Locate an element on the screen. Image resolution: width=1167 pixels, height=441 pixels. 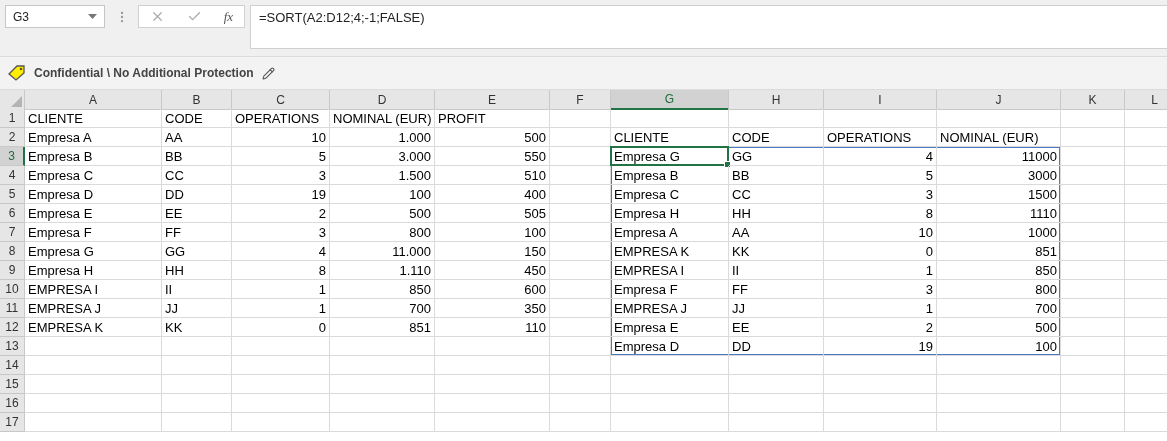
column-header: L is located at coordinates (1146, 100).